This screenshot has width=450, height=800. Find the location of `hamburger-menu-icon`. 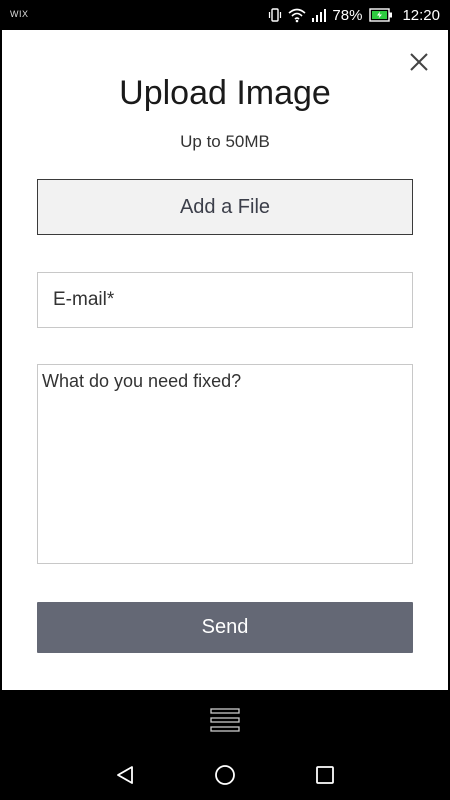

hamburger-menu-icon is located at coordinates (225, 720).